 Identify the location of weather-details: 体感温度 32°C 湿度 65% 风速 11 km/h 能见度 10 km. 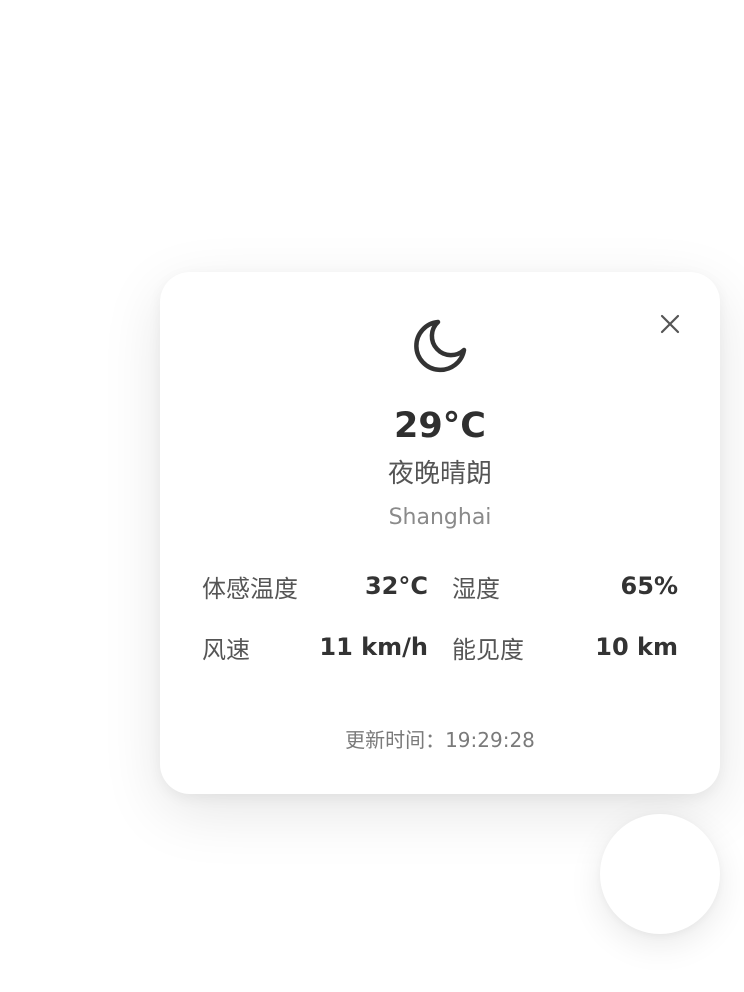
(440, 625).